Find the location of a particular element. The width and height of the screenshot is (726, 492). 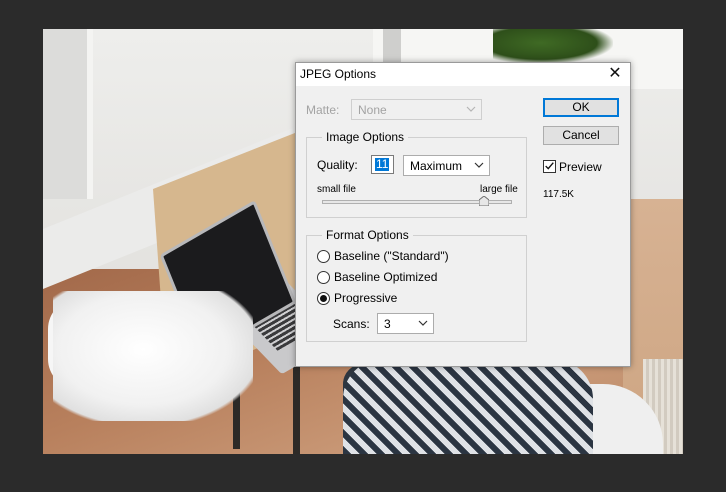

checkmark-icon is located at coordinates (549, 166).